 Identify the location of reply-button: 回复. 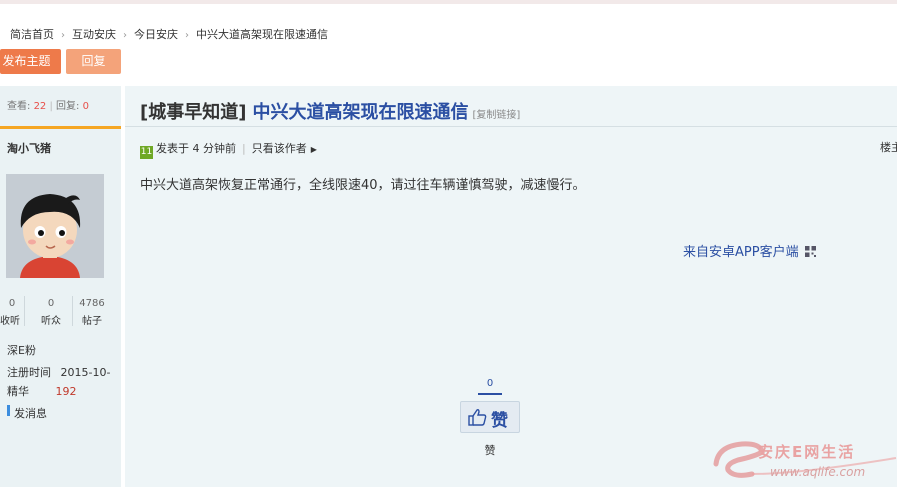
(93, 61).